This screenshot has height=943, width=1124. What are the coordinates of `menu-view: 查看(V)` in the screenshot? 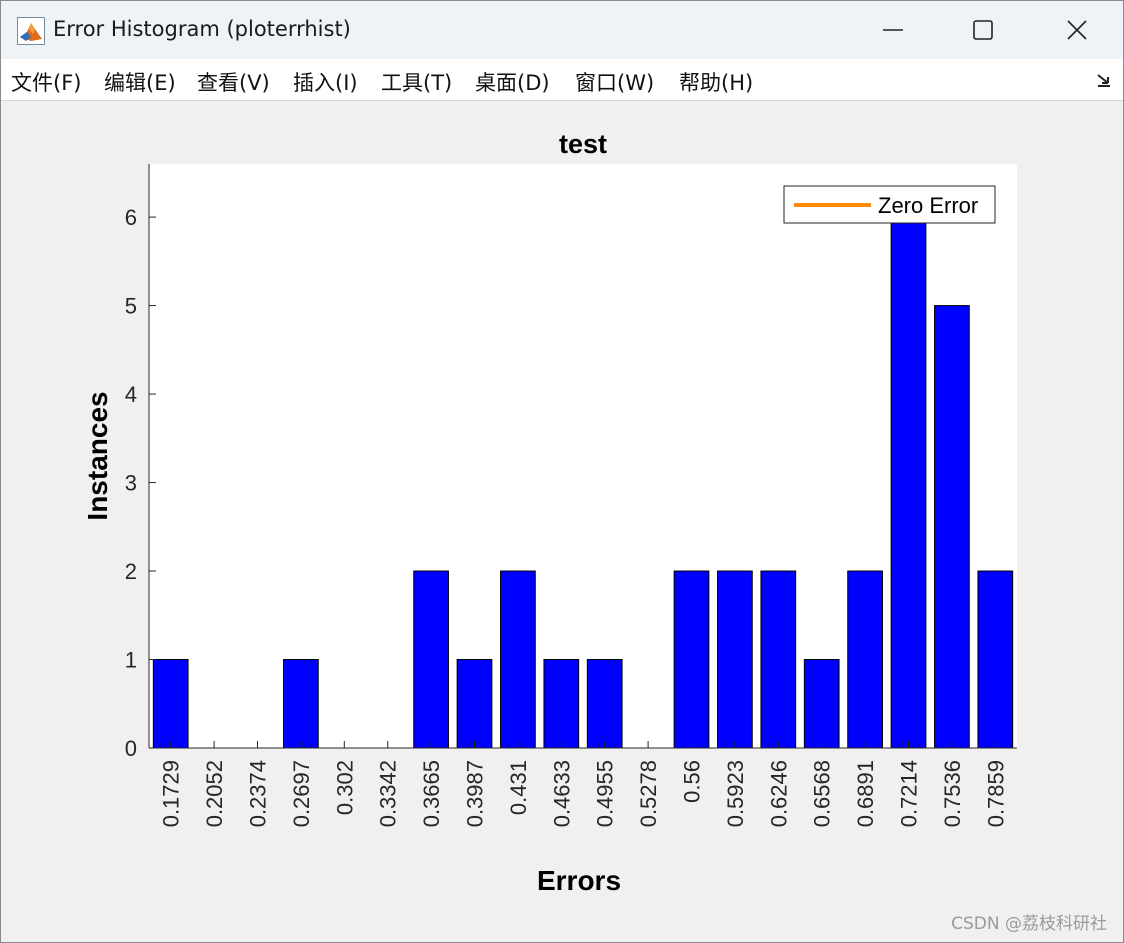 It's located at (233, 82).